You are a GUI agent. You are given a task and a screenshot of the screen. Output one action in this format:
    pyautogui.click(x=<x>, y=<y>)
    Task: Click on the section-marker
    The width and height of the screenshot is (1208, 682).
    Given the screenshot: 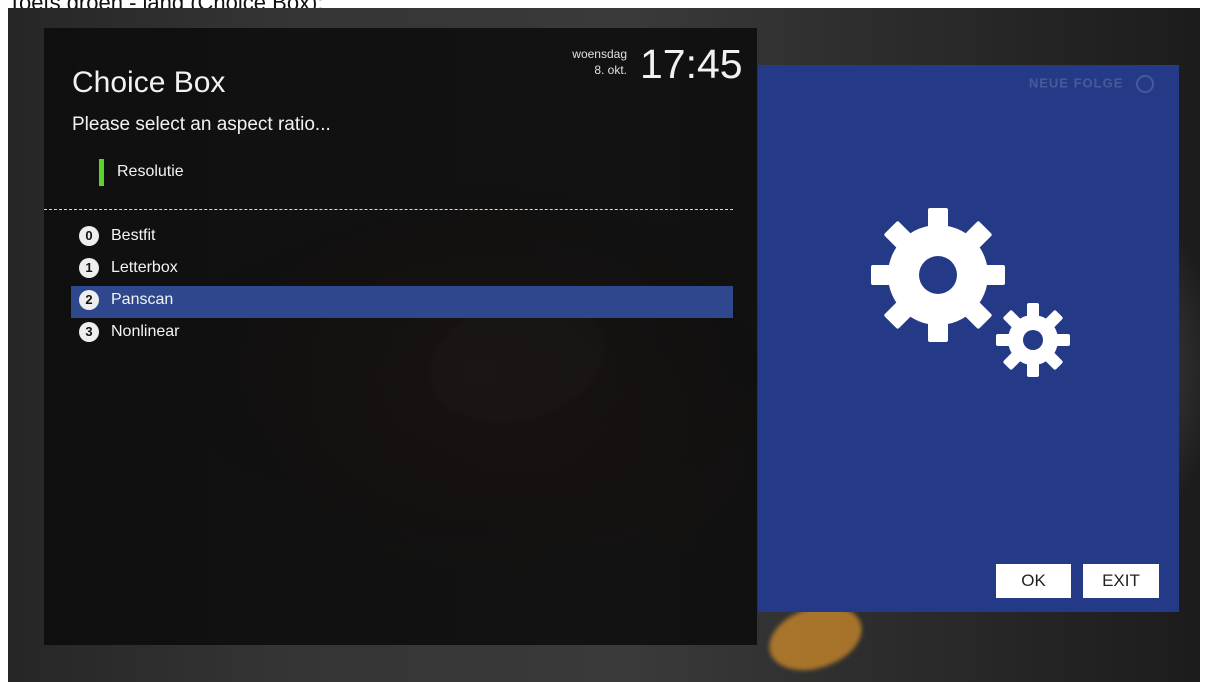 What is the action you would take?
    pyautogui.click(x=101, y=172)
    